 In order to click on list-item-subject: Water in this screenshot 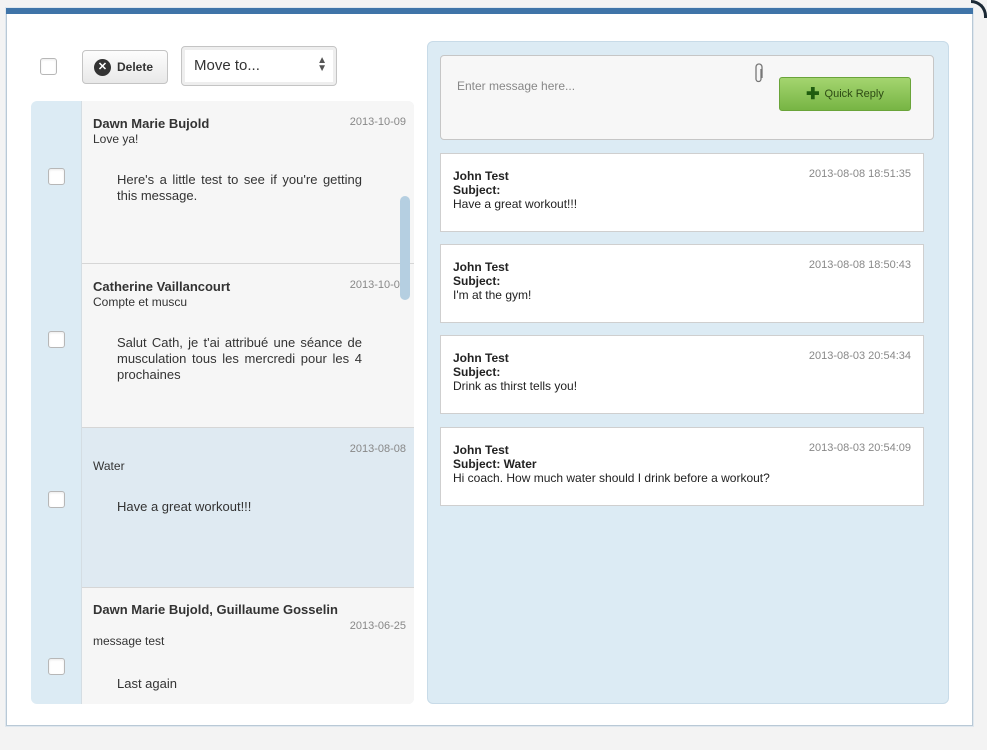, I will do `click(109, 466)`.